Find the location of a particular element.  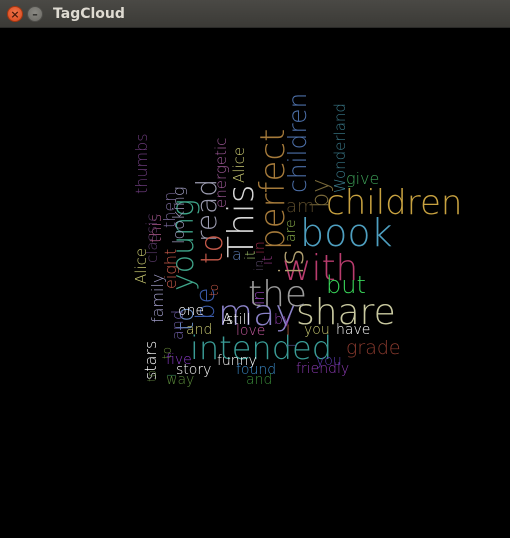

cloud-word: one is located at coordinates (191, 311).